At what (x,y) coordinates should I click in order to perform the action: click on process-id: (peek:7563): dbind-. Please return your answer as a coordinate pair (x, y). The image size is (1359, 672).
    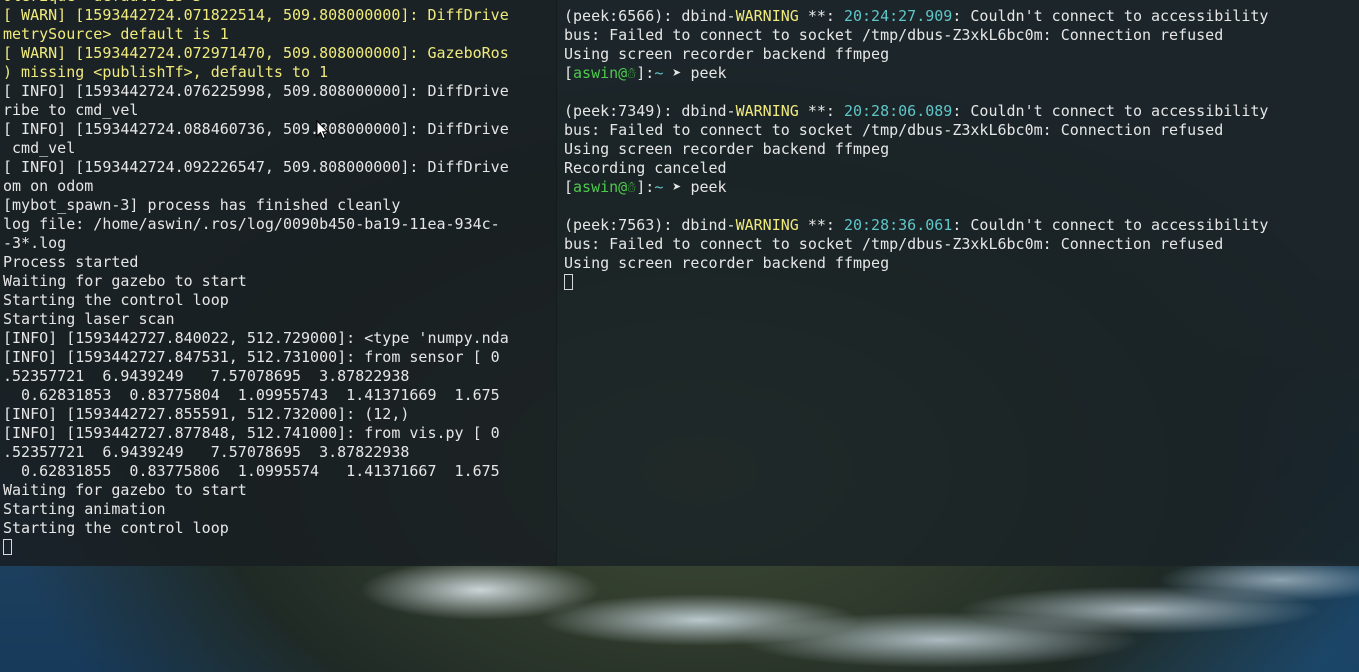
    Looking at the image, I should click on (650, 225).